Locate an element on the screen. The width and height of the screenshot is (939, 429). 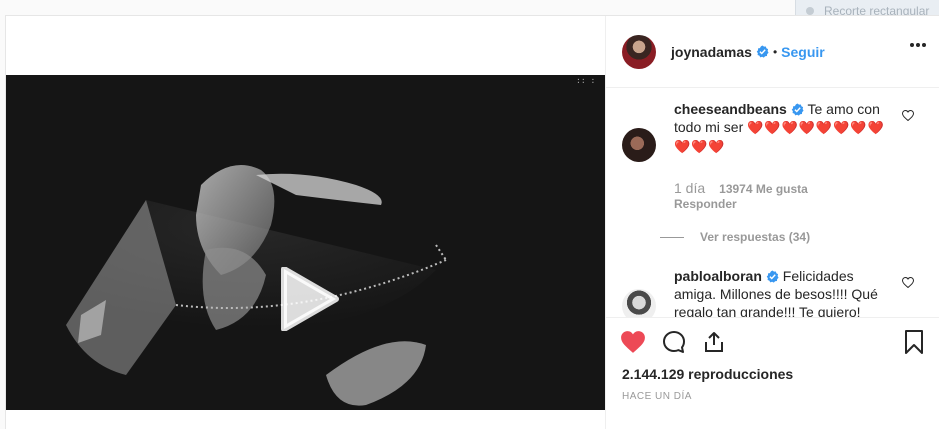
play-icon is located at coordinates (310, 299).